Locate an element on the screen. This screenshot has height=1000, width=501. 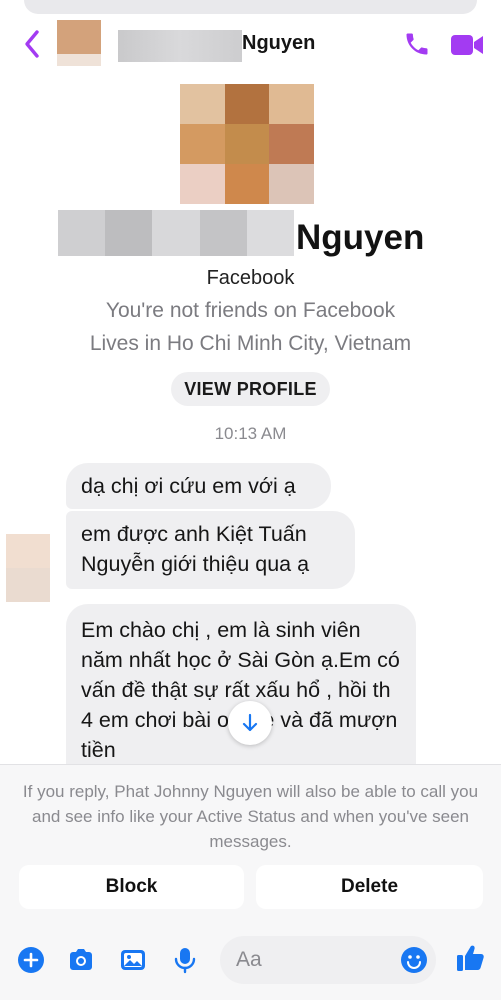
profile-picture is located at coordinates (247, 144).